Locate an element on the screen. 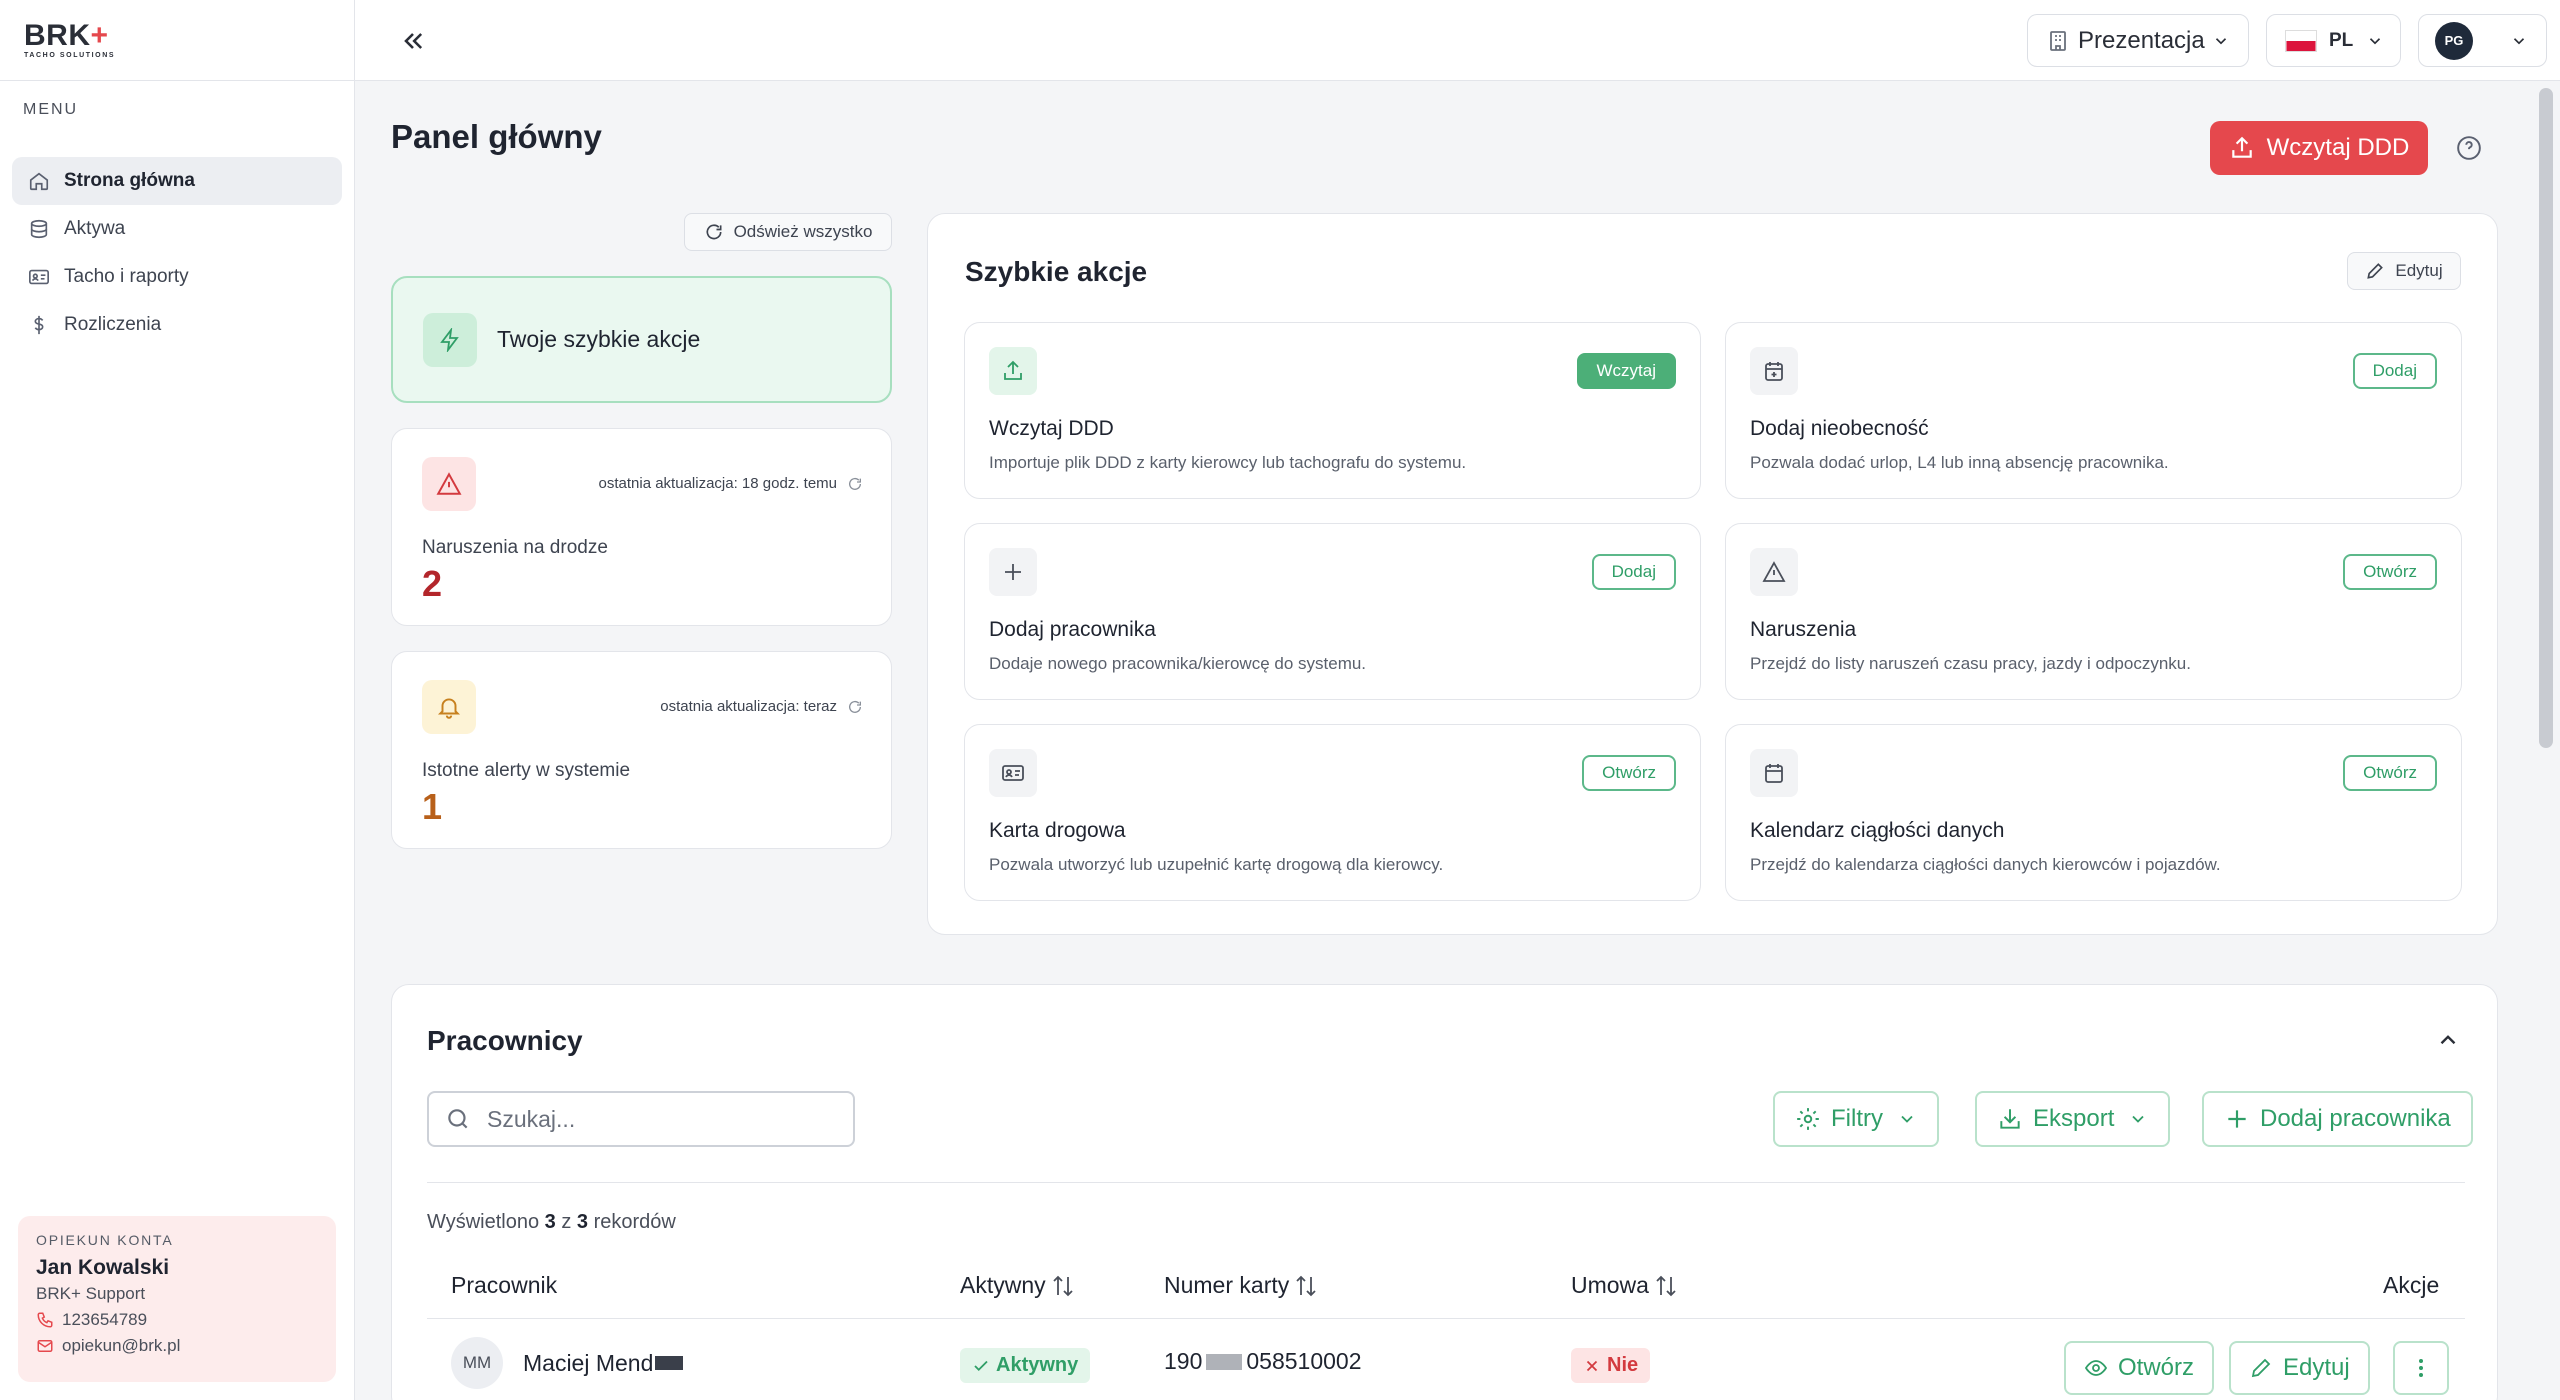 The image size is (2560, 1400). upload-ddd-button: Wczytaj DDD is located at coordinates (2319, 148).